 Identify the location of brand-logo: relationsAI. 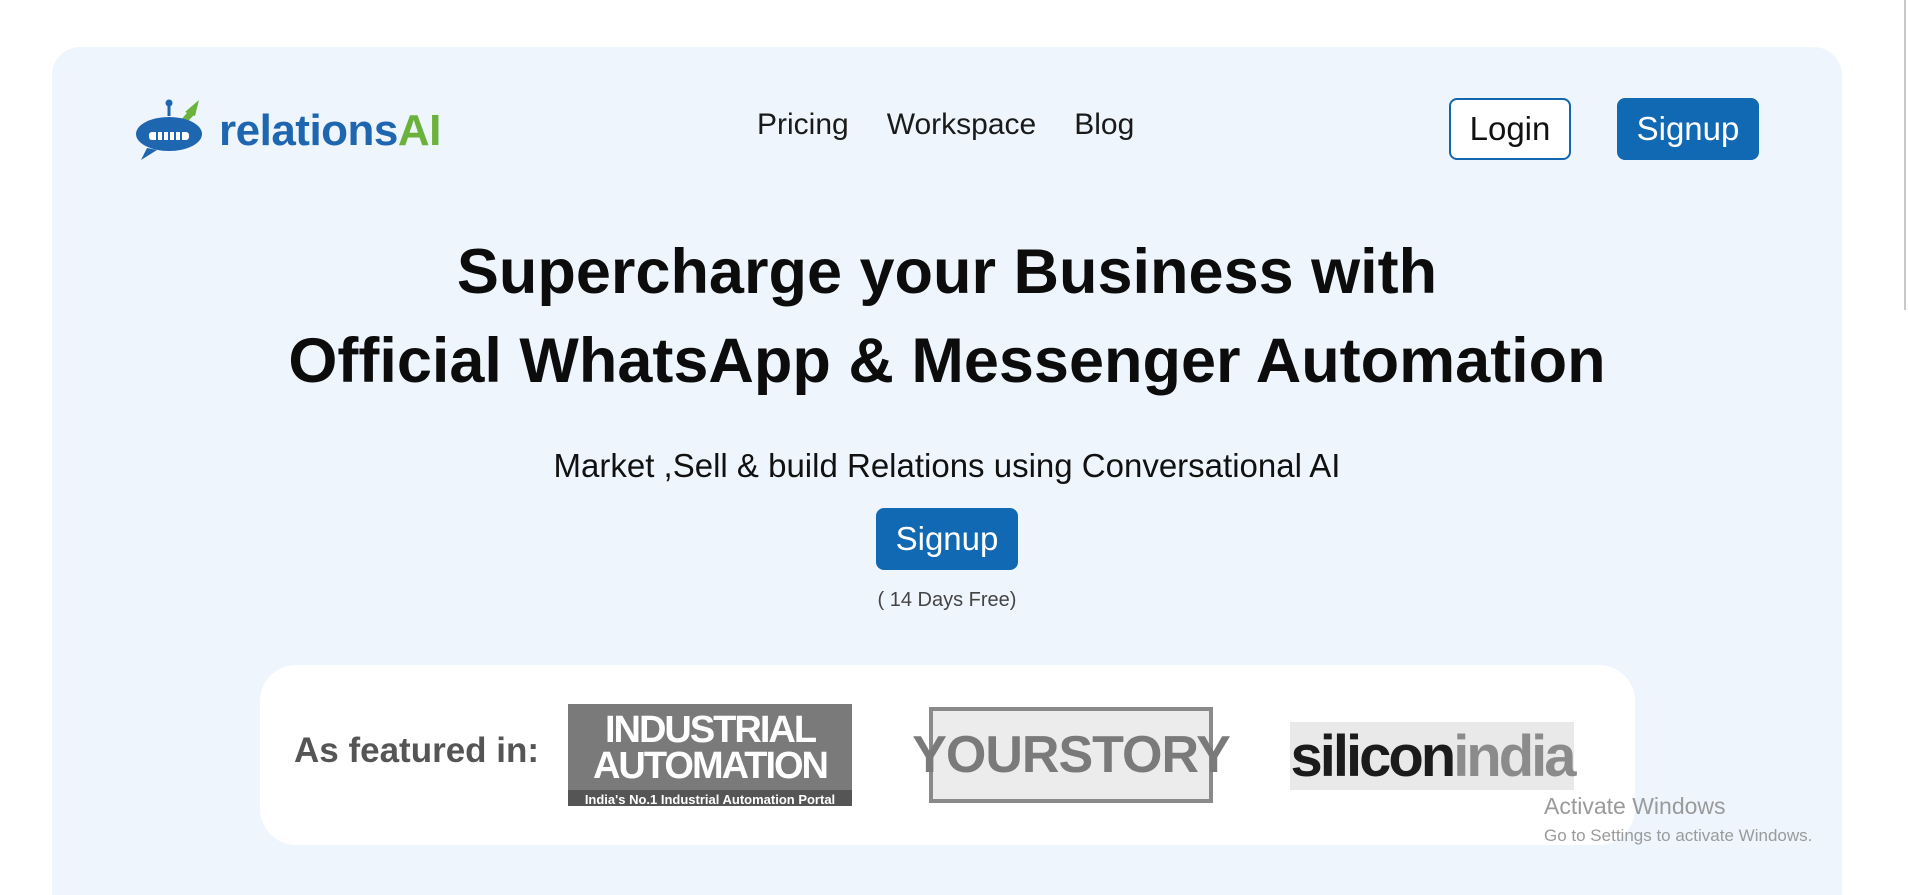
(287, 131).